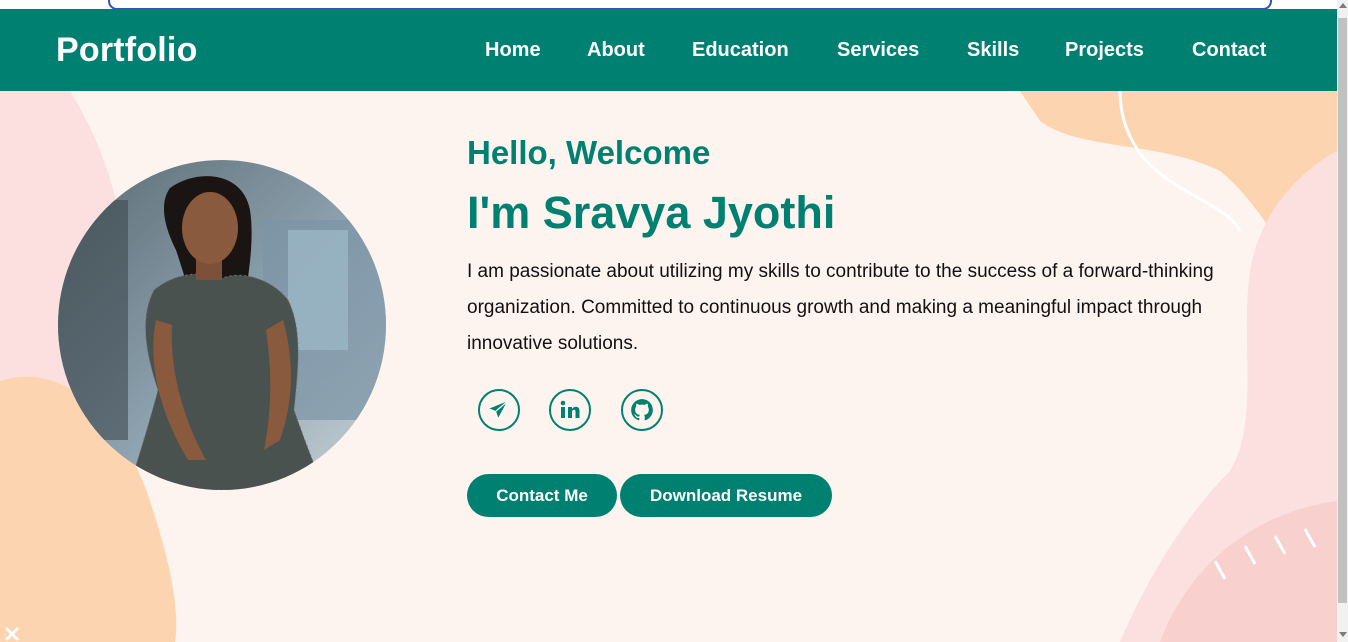 This screenshot has width=1348, height=642. I want to click on nav-link-skills: Skills, so click(993, 50).